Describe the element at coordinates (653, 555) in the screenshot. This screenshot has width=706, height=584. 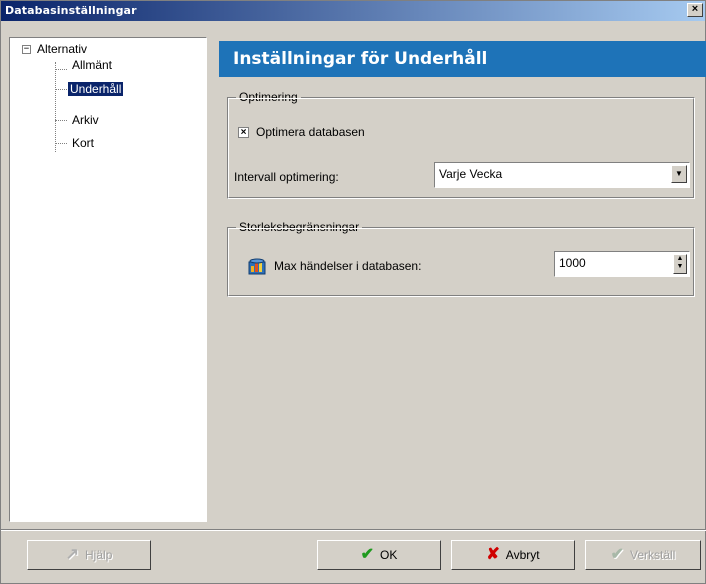
I see `apply-button-label: Verkställ` at that location.